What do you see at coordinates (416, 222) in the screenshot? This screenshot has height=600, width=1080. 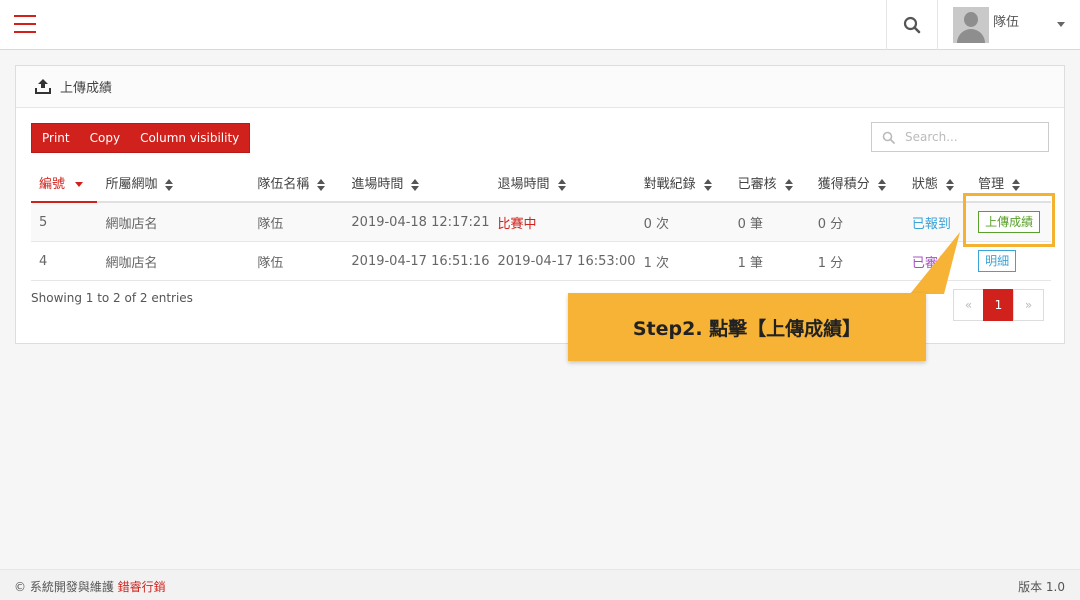 I see `cell-enter-time: 2019-04-18 12:17:21` at bounding box center [416, 222].